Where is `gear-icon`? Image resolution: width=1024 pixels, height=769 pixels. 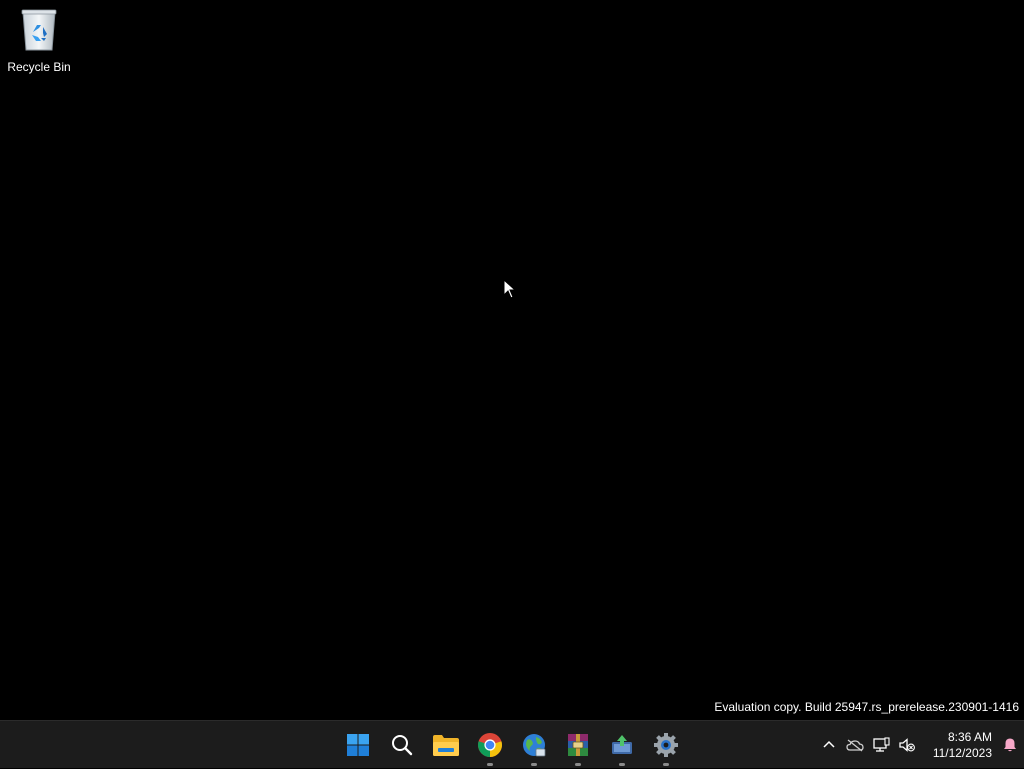 gear-icon is located at coordinates (666, 745).